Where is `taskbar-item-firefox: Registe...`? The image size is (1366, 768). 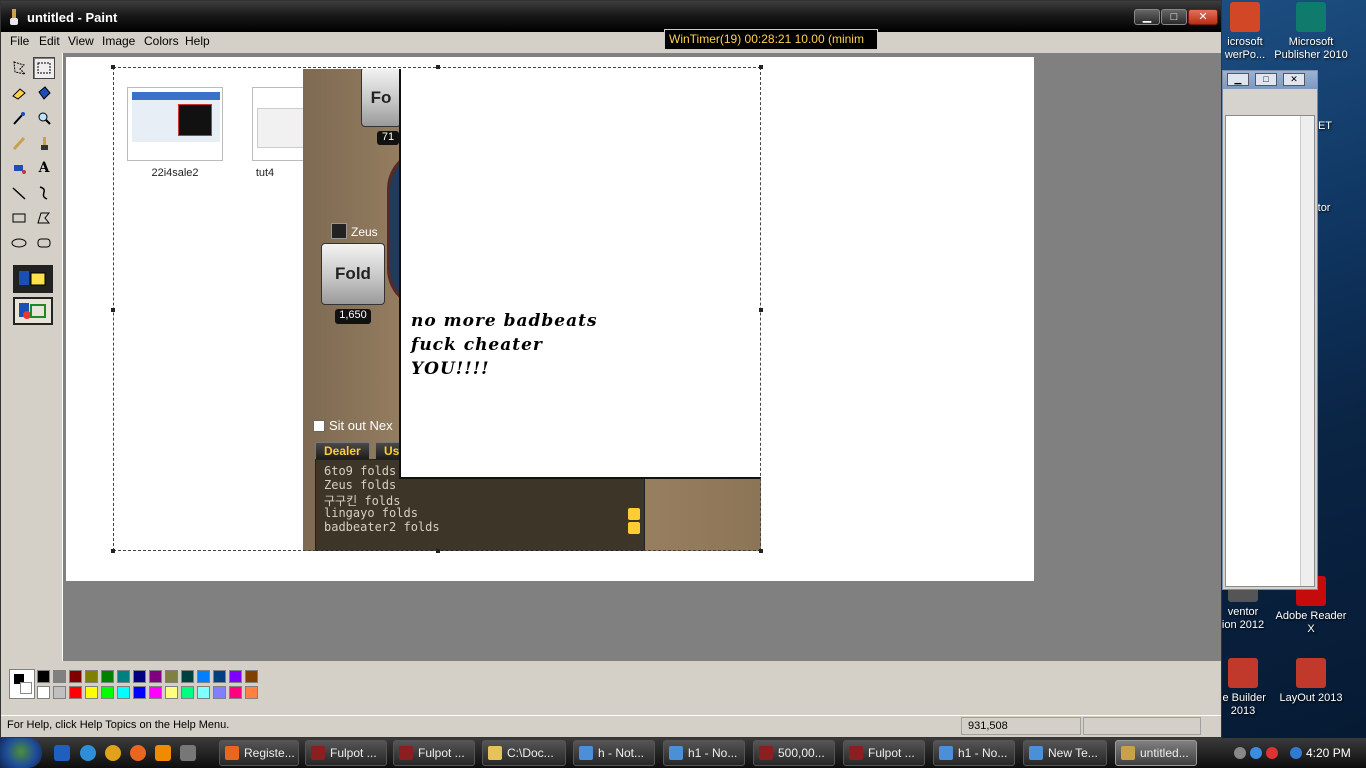
taskbar-item-firefox: Registe... is located at coordinates (259, 753).